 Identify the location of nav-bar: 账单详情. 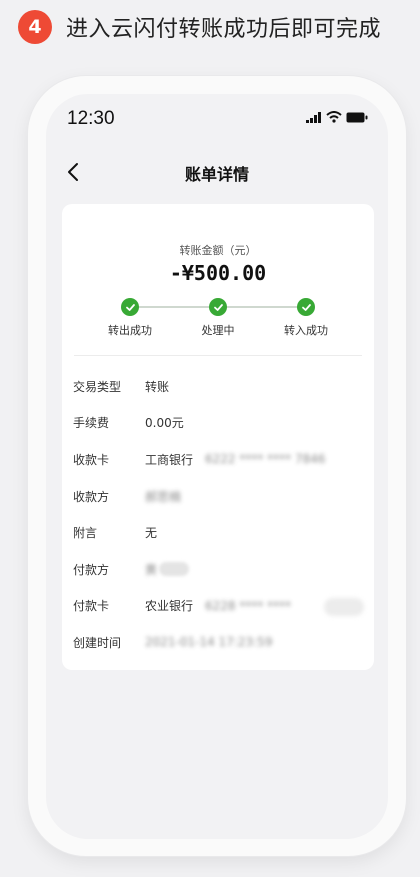
(217, 174).